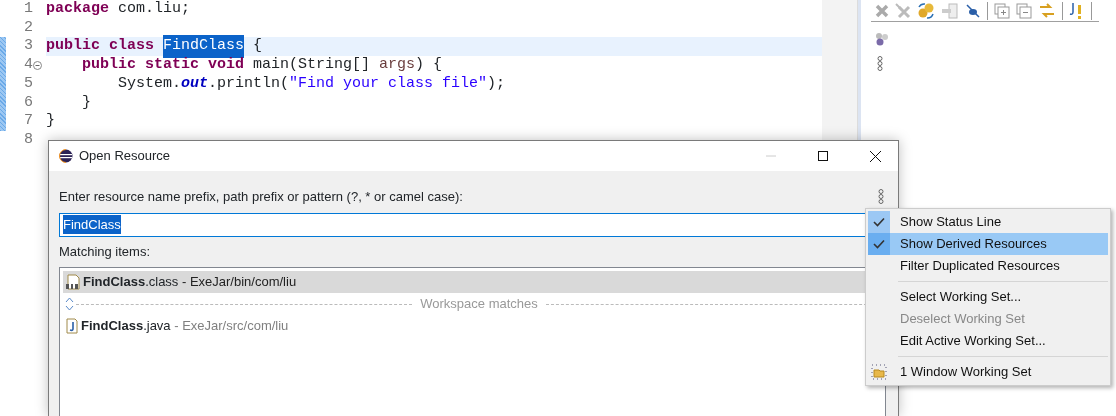 Image resolution: width=1116 pixels, height=416 pixels. Describe the element at coordinates (28, 27) in the screenshot. I see `line-number: 2` at that location.